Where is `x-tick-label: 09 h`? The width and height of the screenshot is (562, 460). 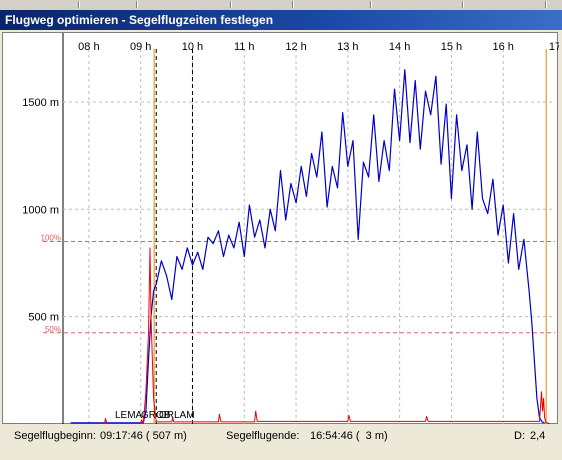 x-tick-label: 09 h is located at coordinates (140, 47).